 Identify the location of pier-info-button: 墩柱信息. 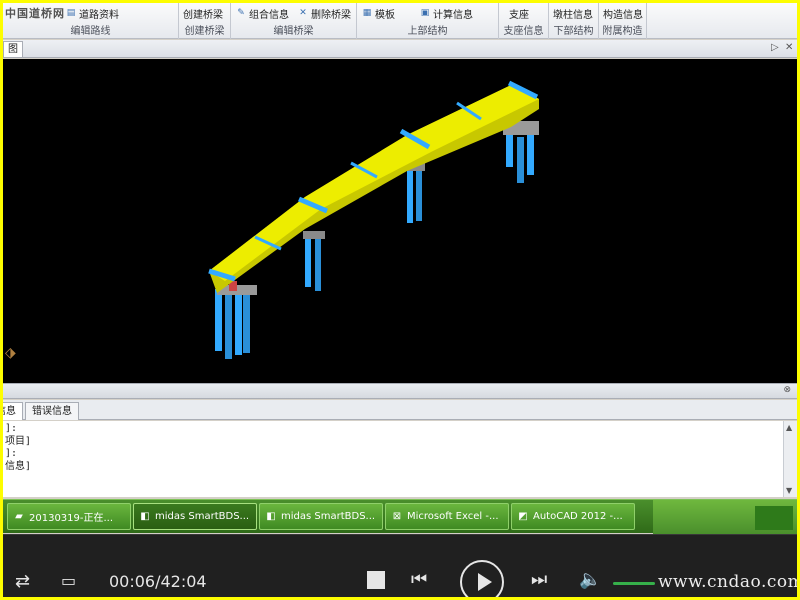
(573, 13).